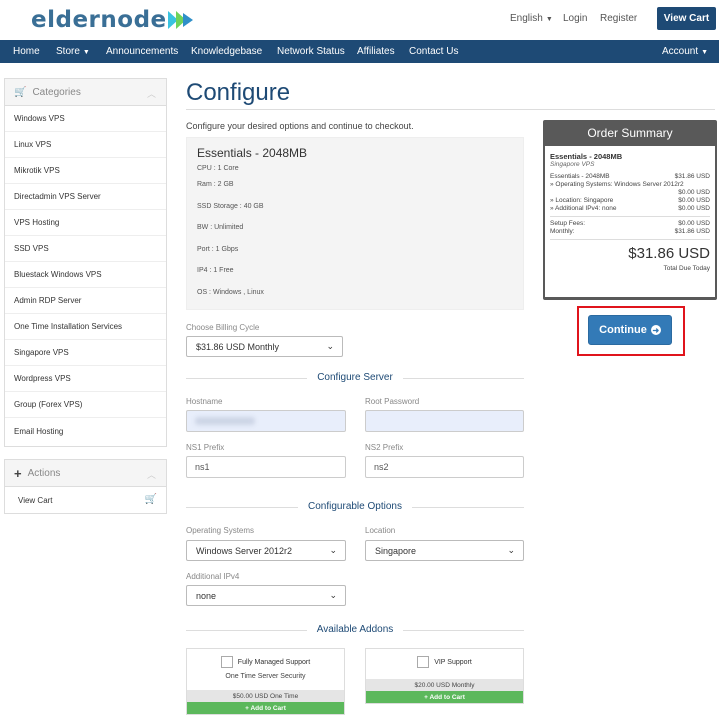 The height and width of the screenshot is (724, 719). Describe the element at coordinates (582, 200) in the screenshot. I see `summary-line-label: » Location: Singapore` at that location.